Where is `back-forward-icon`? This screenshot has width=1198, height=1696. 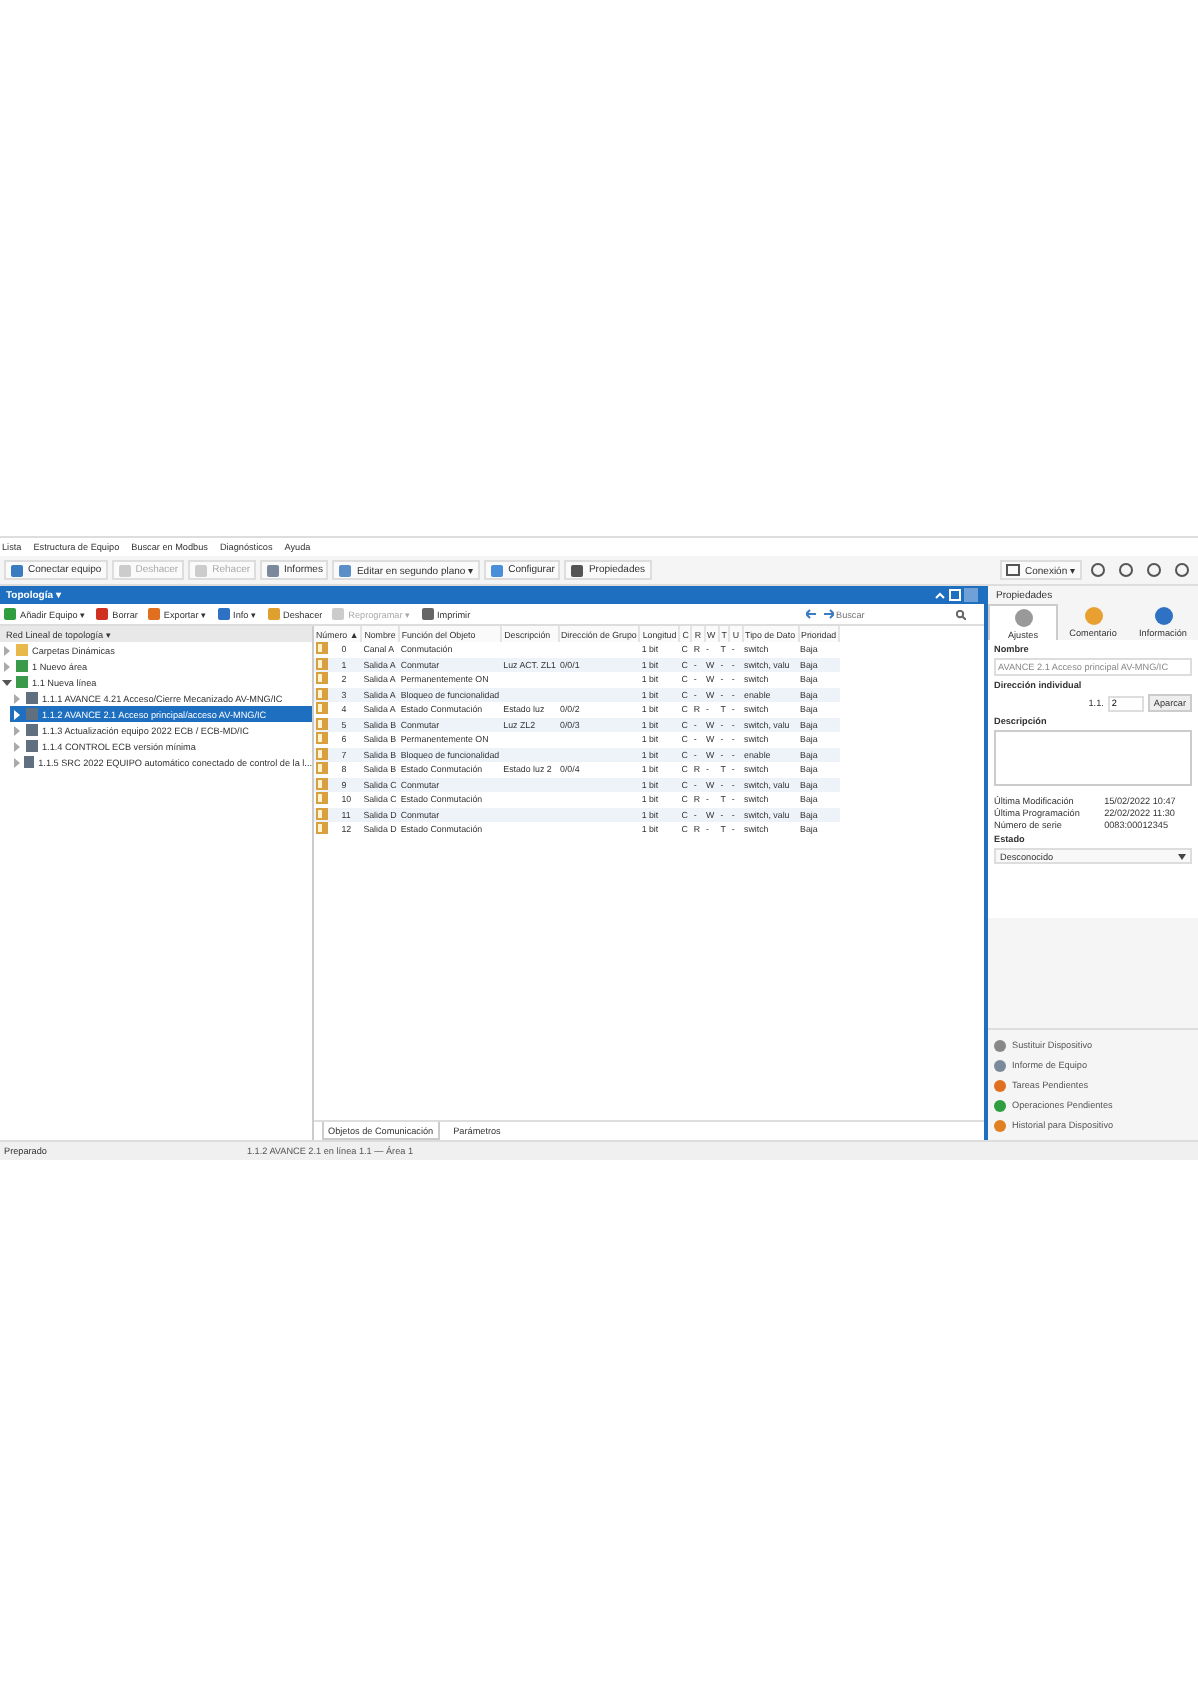
back-forward-icon is located at coordinates (820, 614).